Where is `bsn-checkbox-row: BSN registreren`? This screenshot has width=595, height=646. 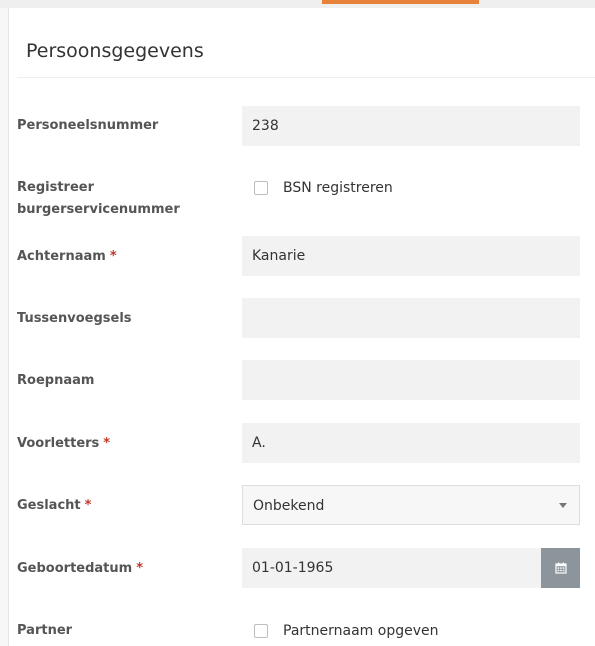
bsn-checkbox-row: BSN registreren is located at coordinates (323, 188).